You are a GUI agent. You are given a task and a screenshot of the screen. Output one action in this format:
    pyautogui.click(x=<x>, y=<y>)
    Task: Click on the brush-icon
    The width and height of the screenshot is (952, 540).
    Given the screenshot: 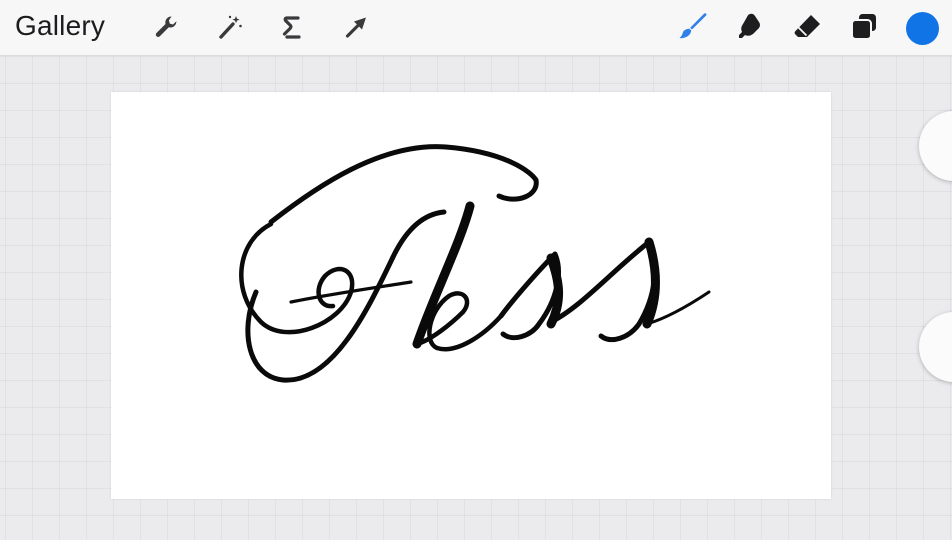 What is the action you would take?
    pyautogui.click(x=693, y=26)
    